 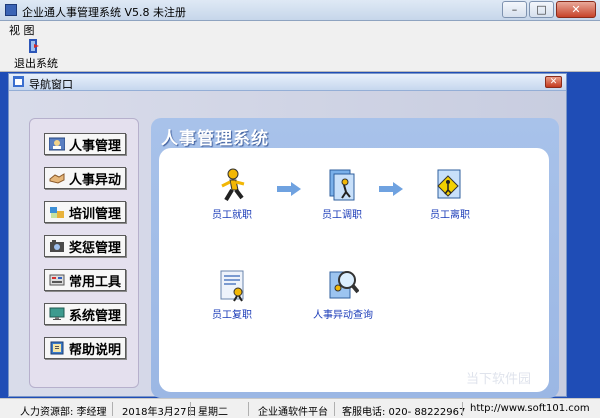 I want to click on nav-training-management: 培训管理, so click(x=85, y=212).